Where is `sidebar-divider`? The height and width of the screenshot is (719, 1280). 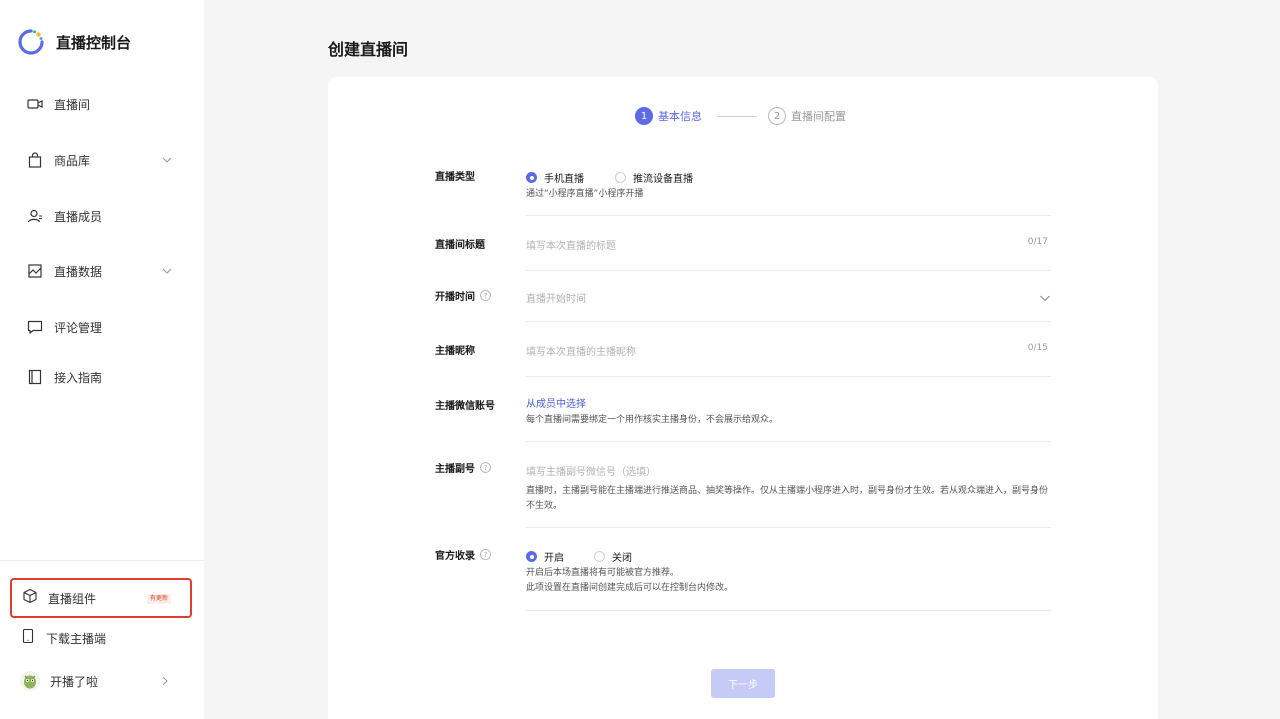
sidebar-divider is located at coordinates (102, 560).